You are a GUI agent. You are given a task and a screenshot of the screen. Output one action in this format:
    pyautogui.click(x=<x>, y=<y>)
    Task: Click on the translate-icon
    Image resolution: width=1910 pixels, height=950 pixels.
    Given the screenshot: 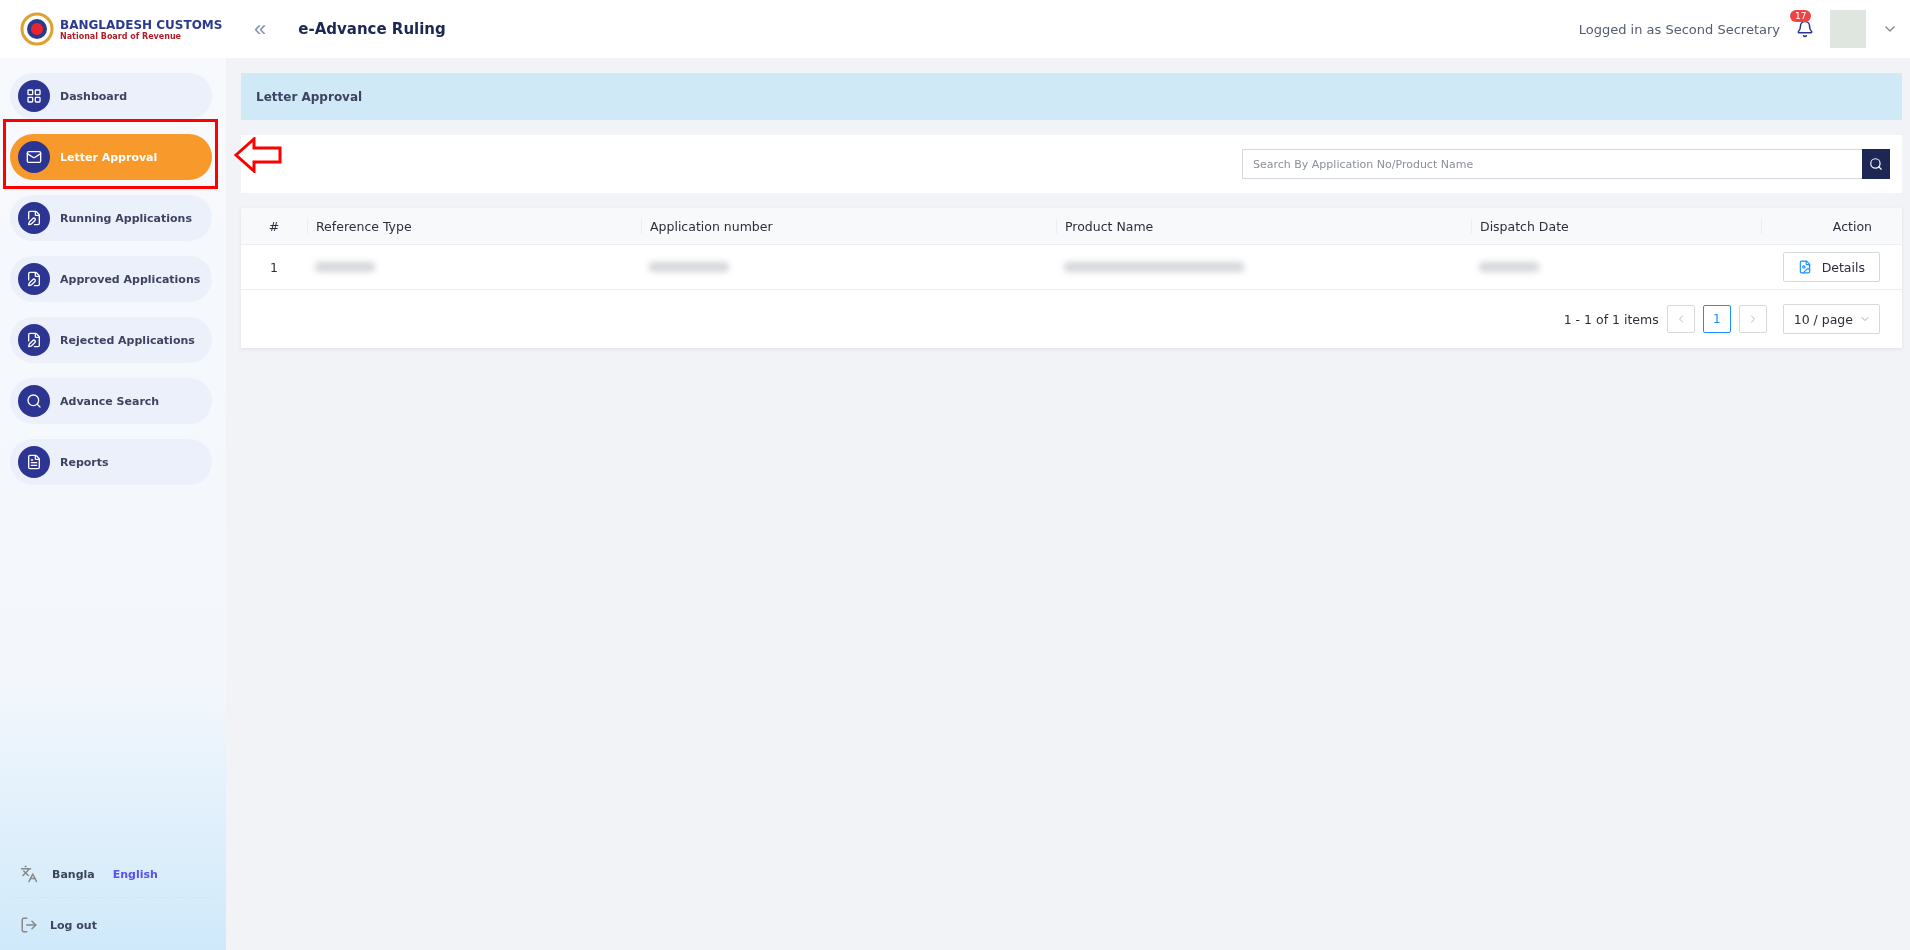 What is the action you would take?
    pyautogui.click(x=29, y=874)
    